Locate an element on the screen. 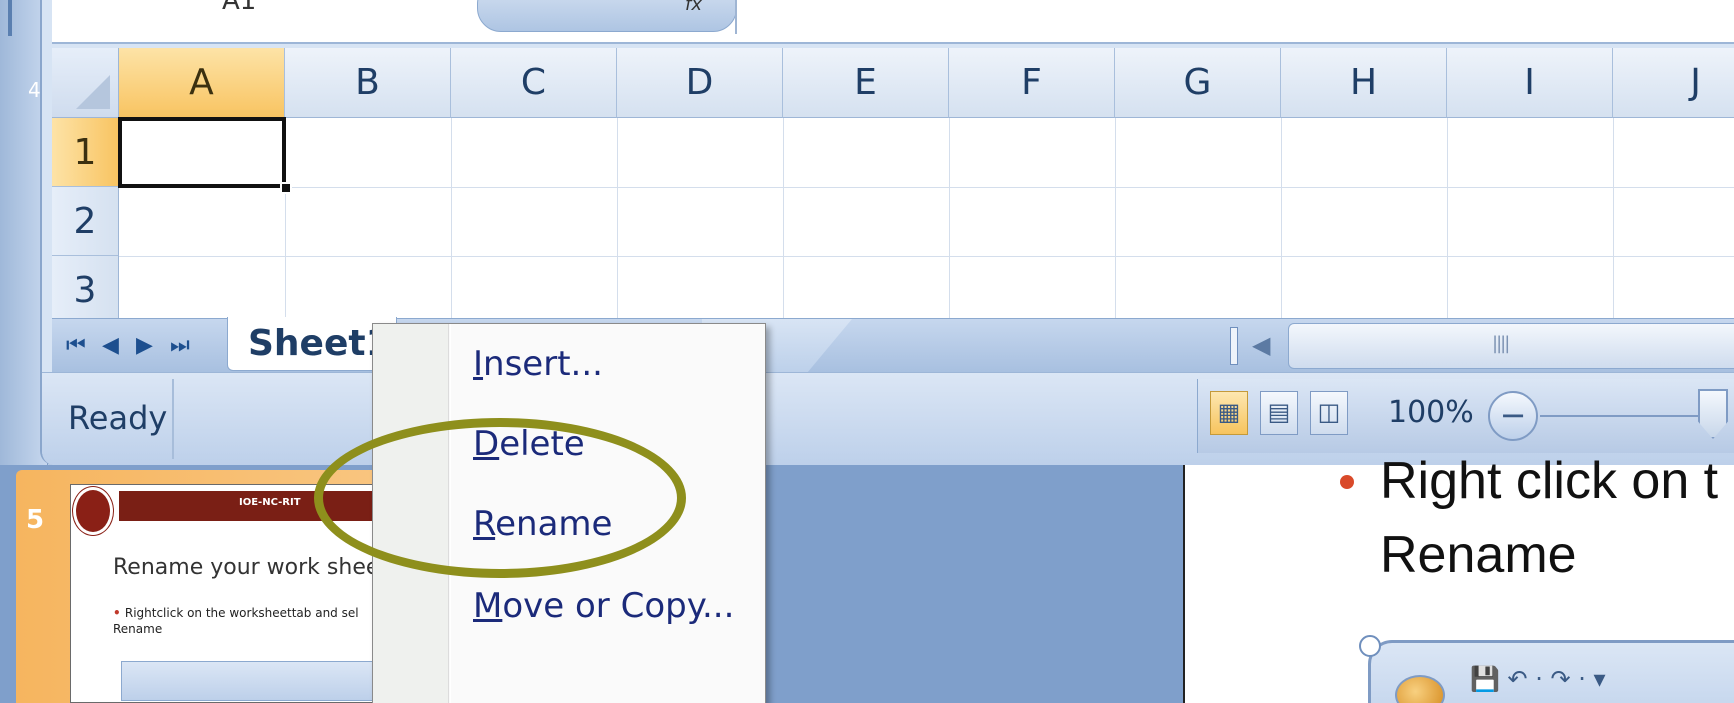 The height and width of the screenshot is (703, 1734). sheet-tab-bar: ⏮ ◀ ▶ ⏭ Sheet1 ◀ |||| is located at coordinates (893, 345).